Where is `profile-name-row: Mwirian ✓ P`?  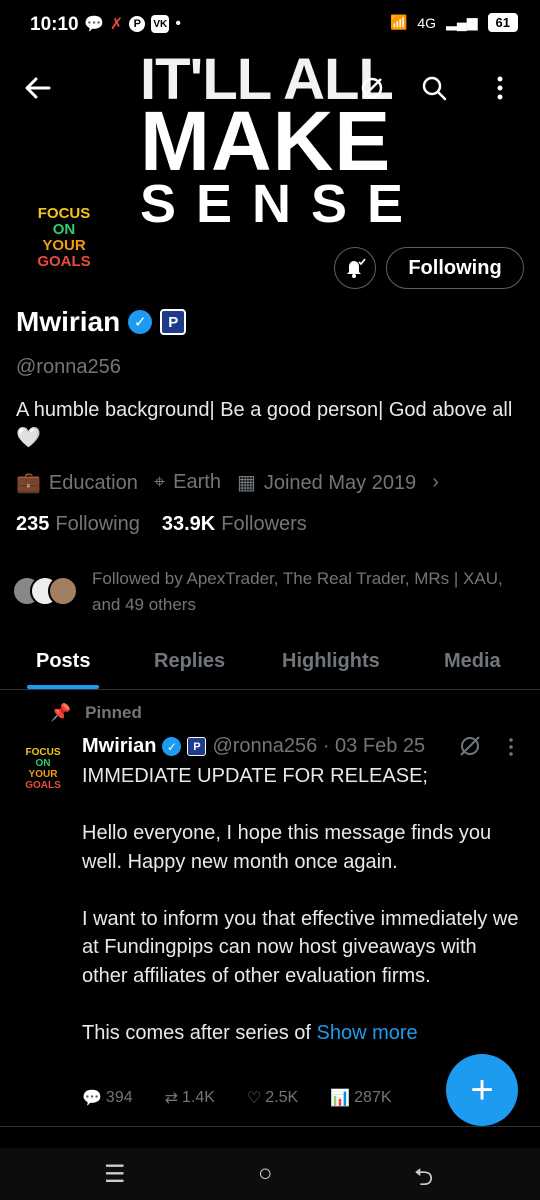 profile-name-row: Mwirian ✓ P is located at coordinates (101, 322).